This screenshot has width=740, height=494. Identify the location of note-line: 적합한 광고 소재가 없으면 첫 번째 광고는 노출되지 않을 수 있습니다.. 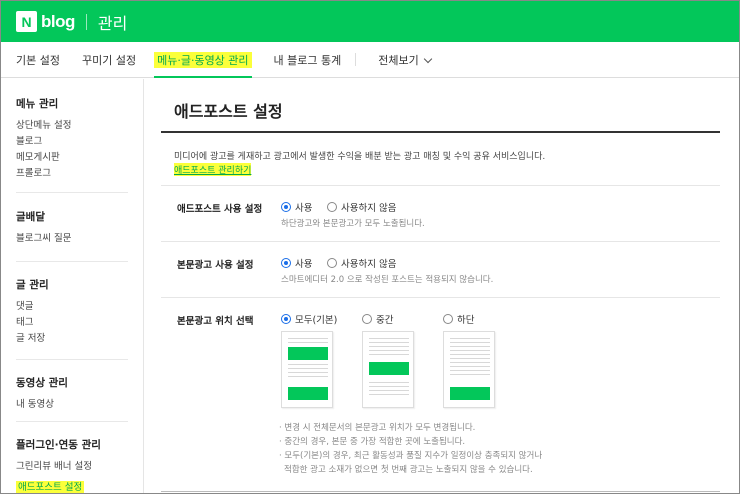
(408, 470).